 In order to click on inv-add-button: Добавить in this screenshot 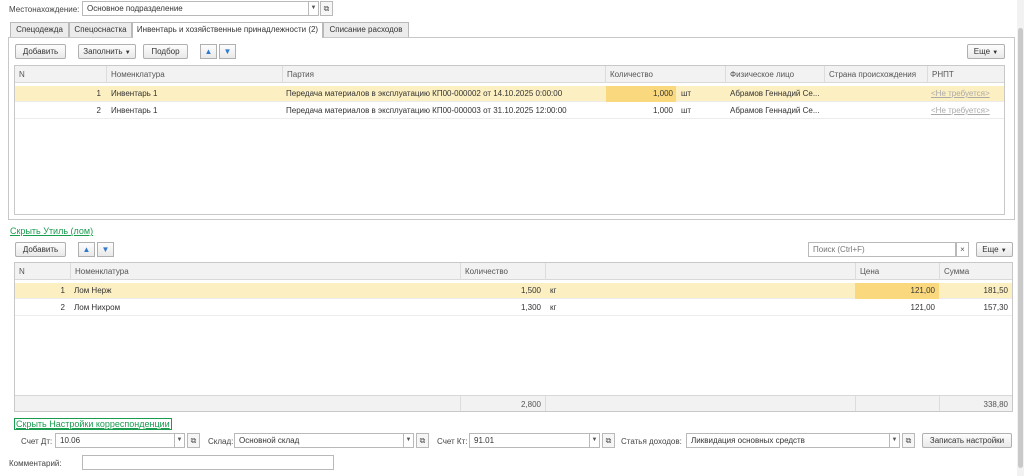, I will do `click(40, 51)`.